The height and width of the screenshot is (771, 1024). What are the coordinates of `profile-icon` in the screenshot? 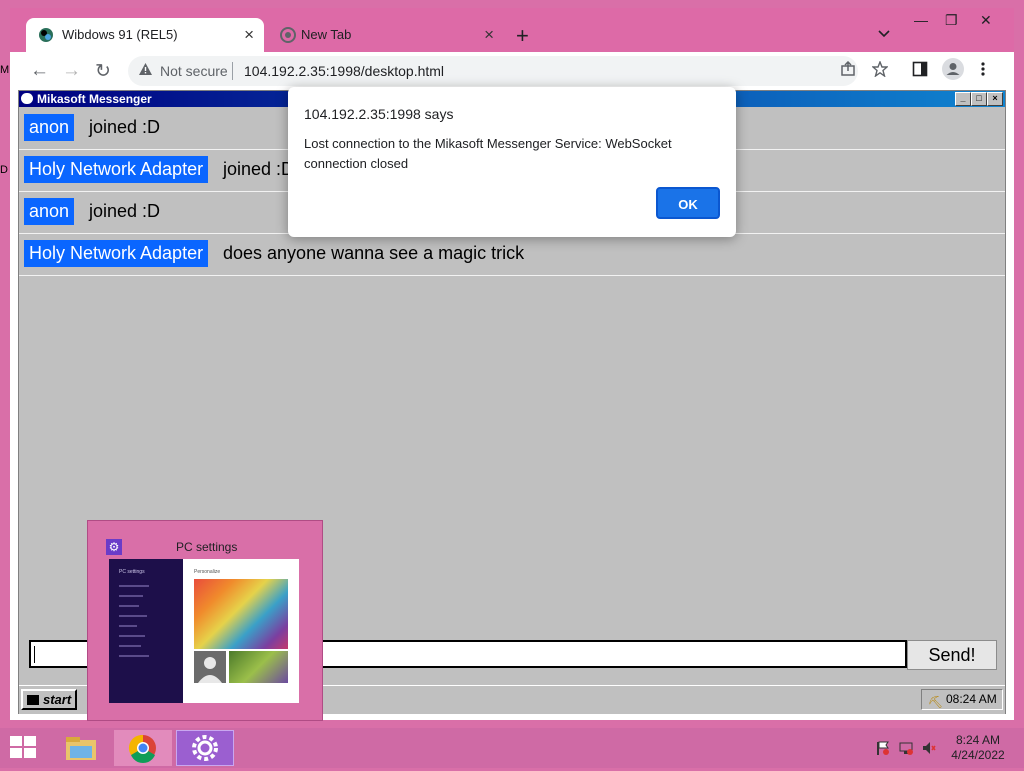 It's located at (953, 71).